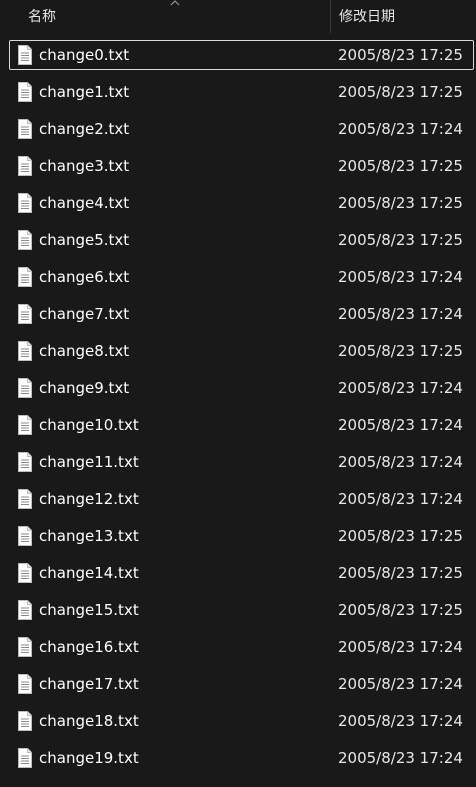 This screenshot has width=476, height=787. I want to click on file-row: change19.txt 2005/8/23 17:24, so click(238, 759).